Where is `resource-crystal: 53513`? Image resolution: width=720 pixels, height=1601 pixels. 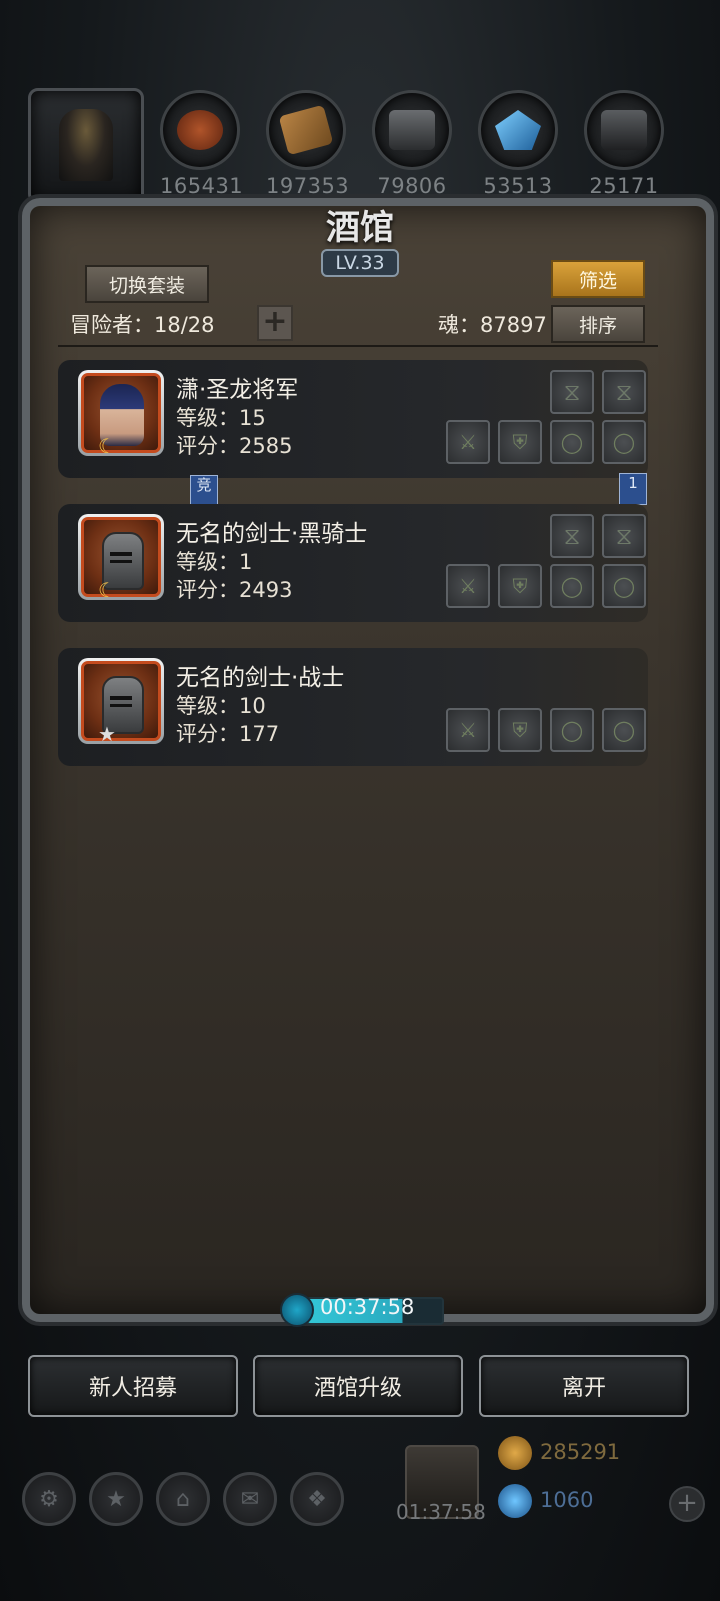
resource-crystal: 53513 is located at coordinates (518, 144).